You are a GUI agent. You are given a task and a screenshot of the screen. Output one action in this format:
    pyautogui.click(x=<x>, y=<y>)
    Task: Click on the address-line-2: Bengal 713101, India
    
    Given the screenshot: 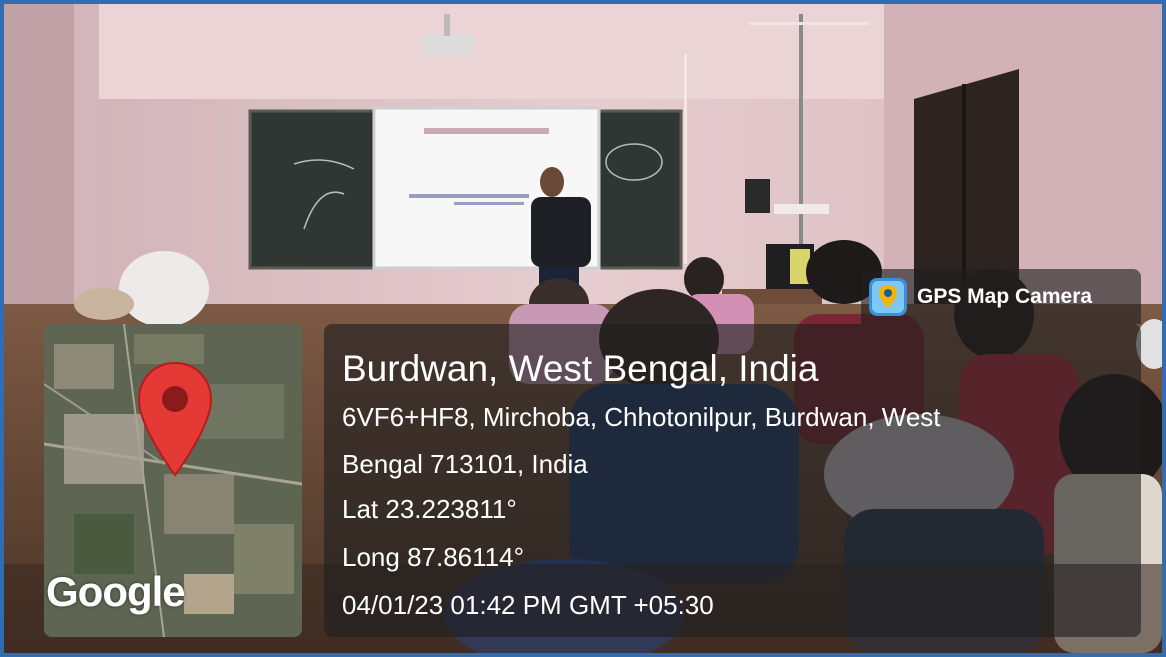 What is the action you would take?
    pyautogui.click(x=465, y=464)
    